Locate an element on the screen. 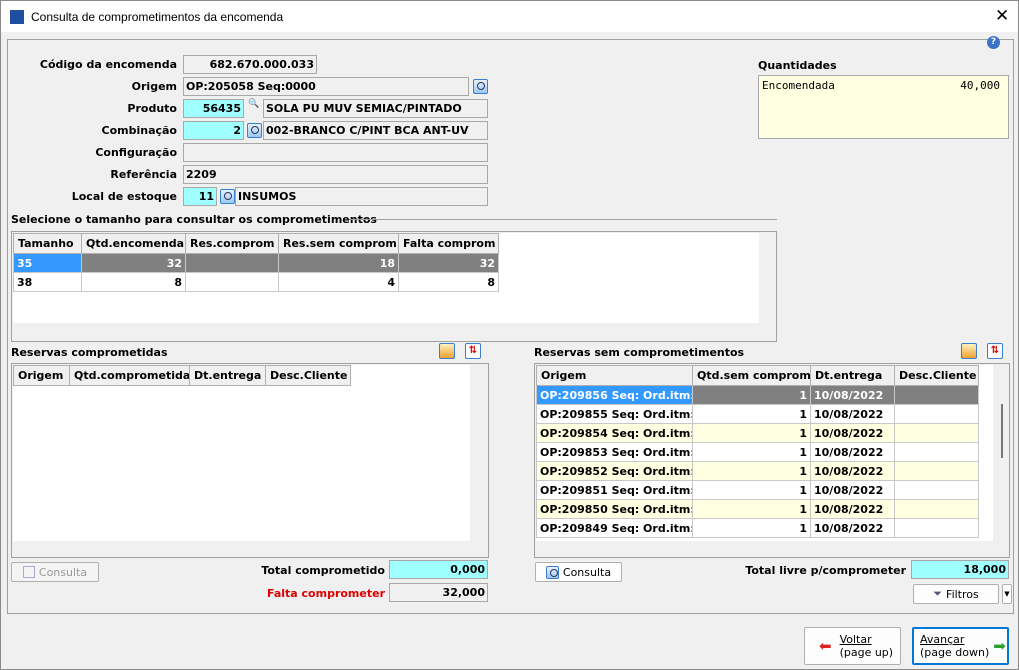  consulta-label: Consulta is located at coordinates (63, 572).